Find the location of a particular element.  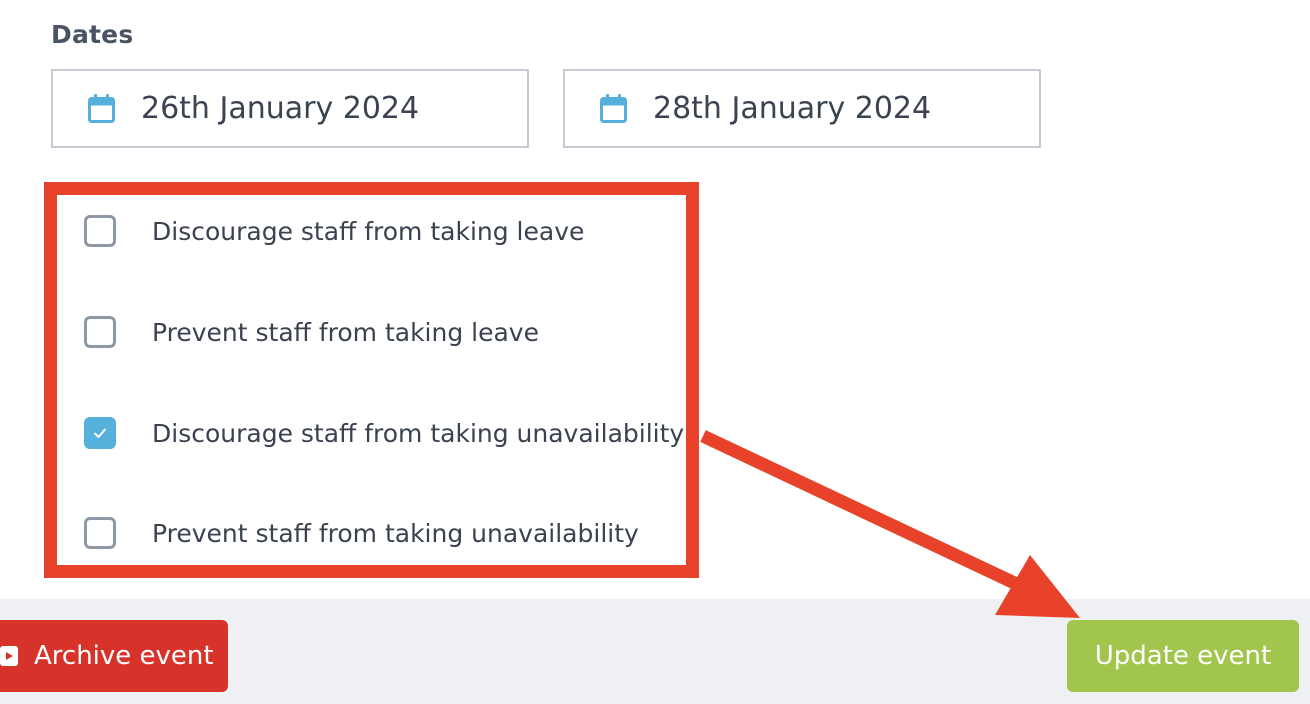

discourage-leave-checkbox is located at coordinates (100, 231).